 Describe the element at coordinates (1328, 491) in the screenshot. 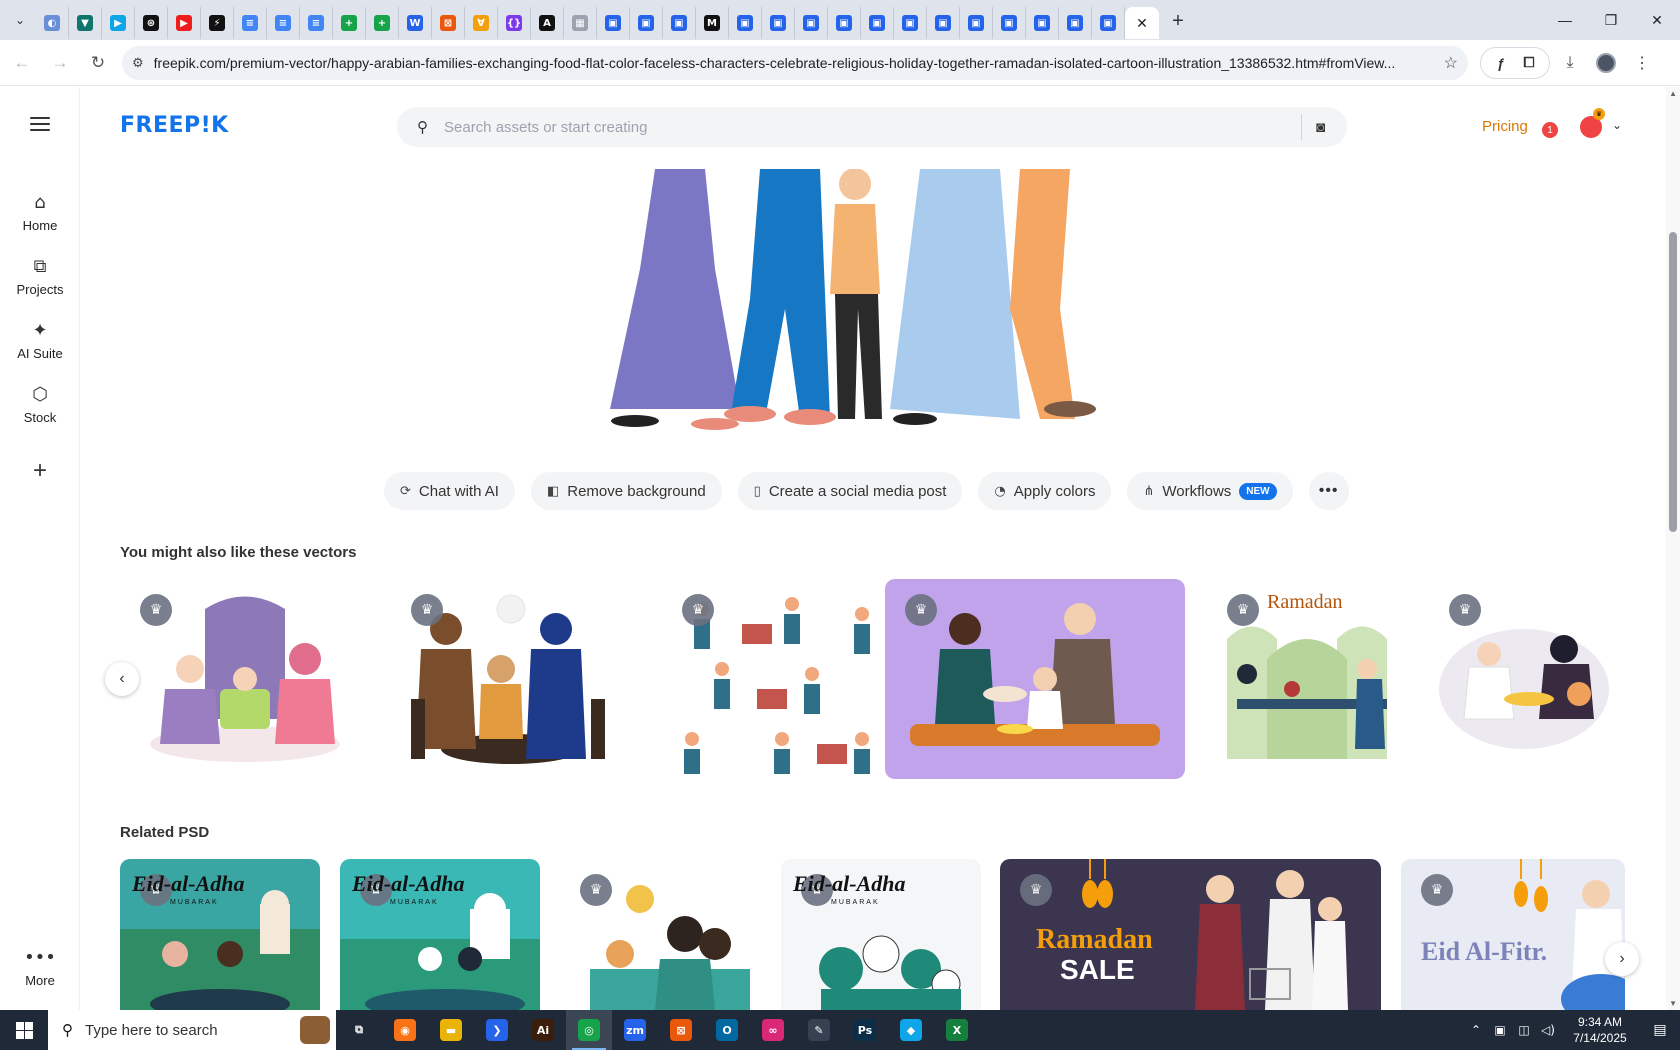

I see `more-tools-button: •••` at that location.